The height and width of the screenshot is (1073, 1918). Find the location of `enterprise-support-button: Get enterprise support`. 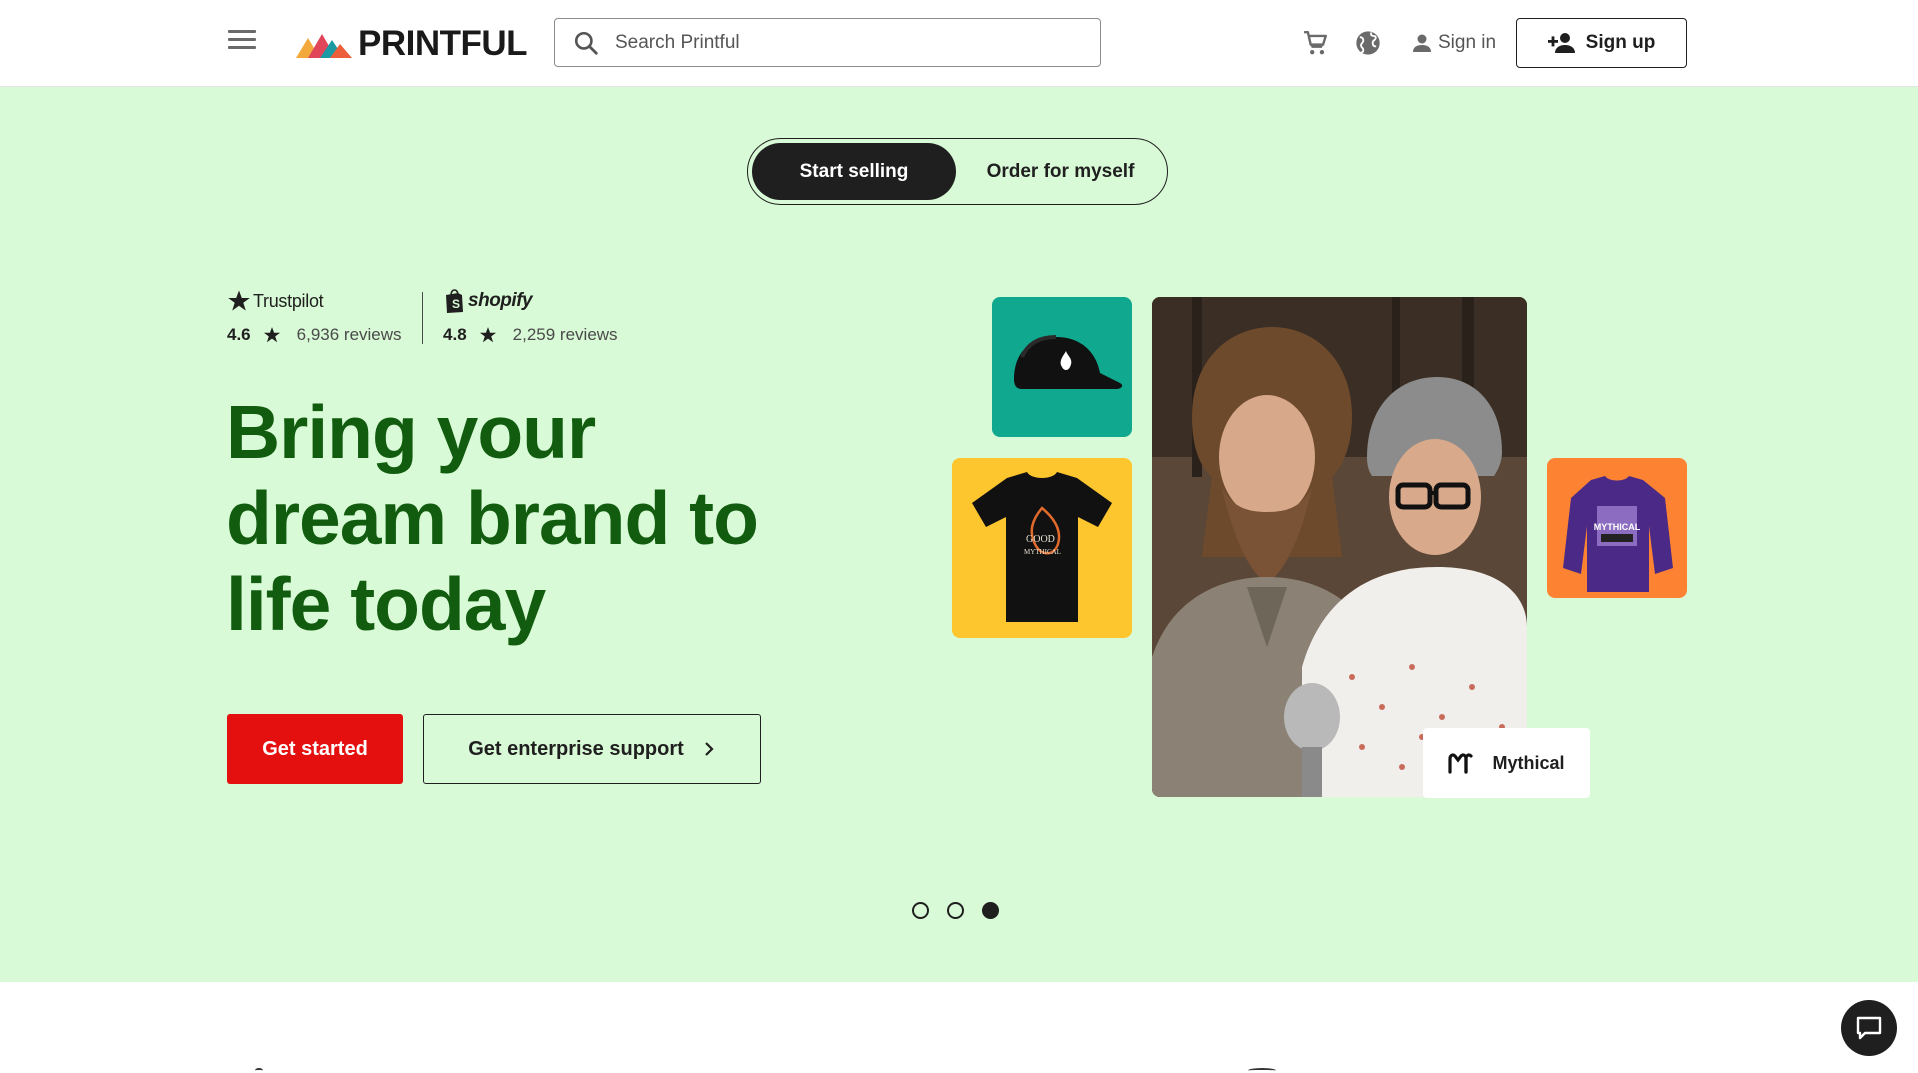

enterprise-support-button: Get enterprise support is located at coordinates (592, 749).